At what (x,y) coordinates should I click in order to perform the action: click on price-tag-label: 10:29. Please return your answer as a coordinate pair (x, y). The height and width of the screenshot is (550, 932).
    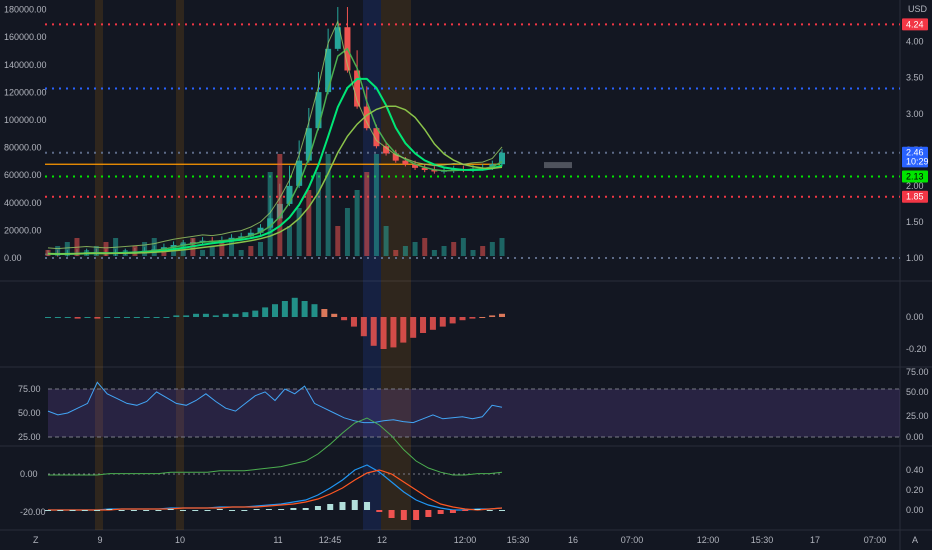
    Looking at the image, I should click on (917, 161).